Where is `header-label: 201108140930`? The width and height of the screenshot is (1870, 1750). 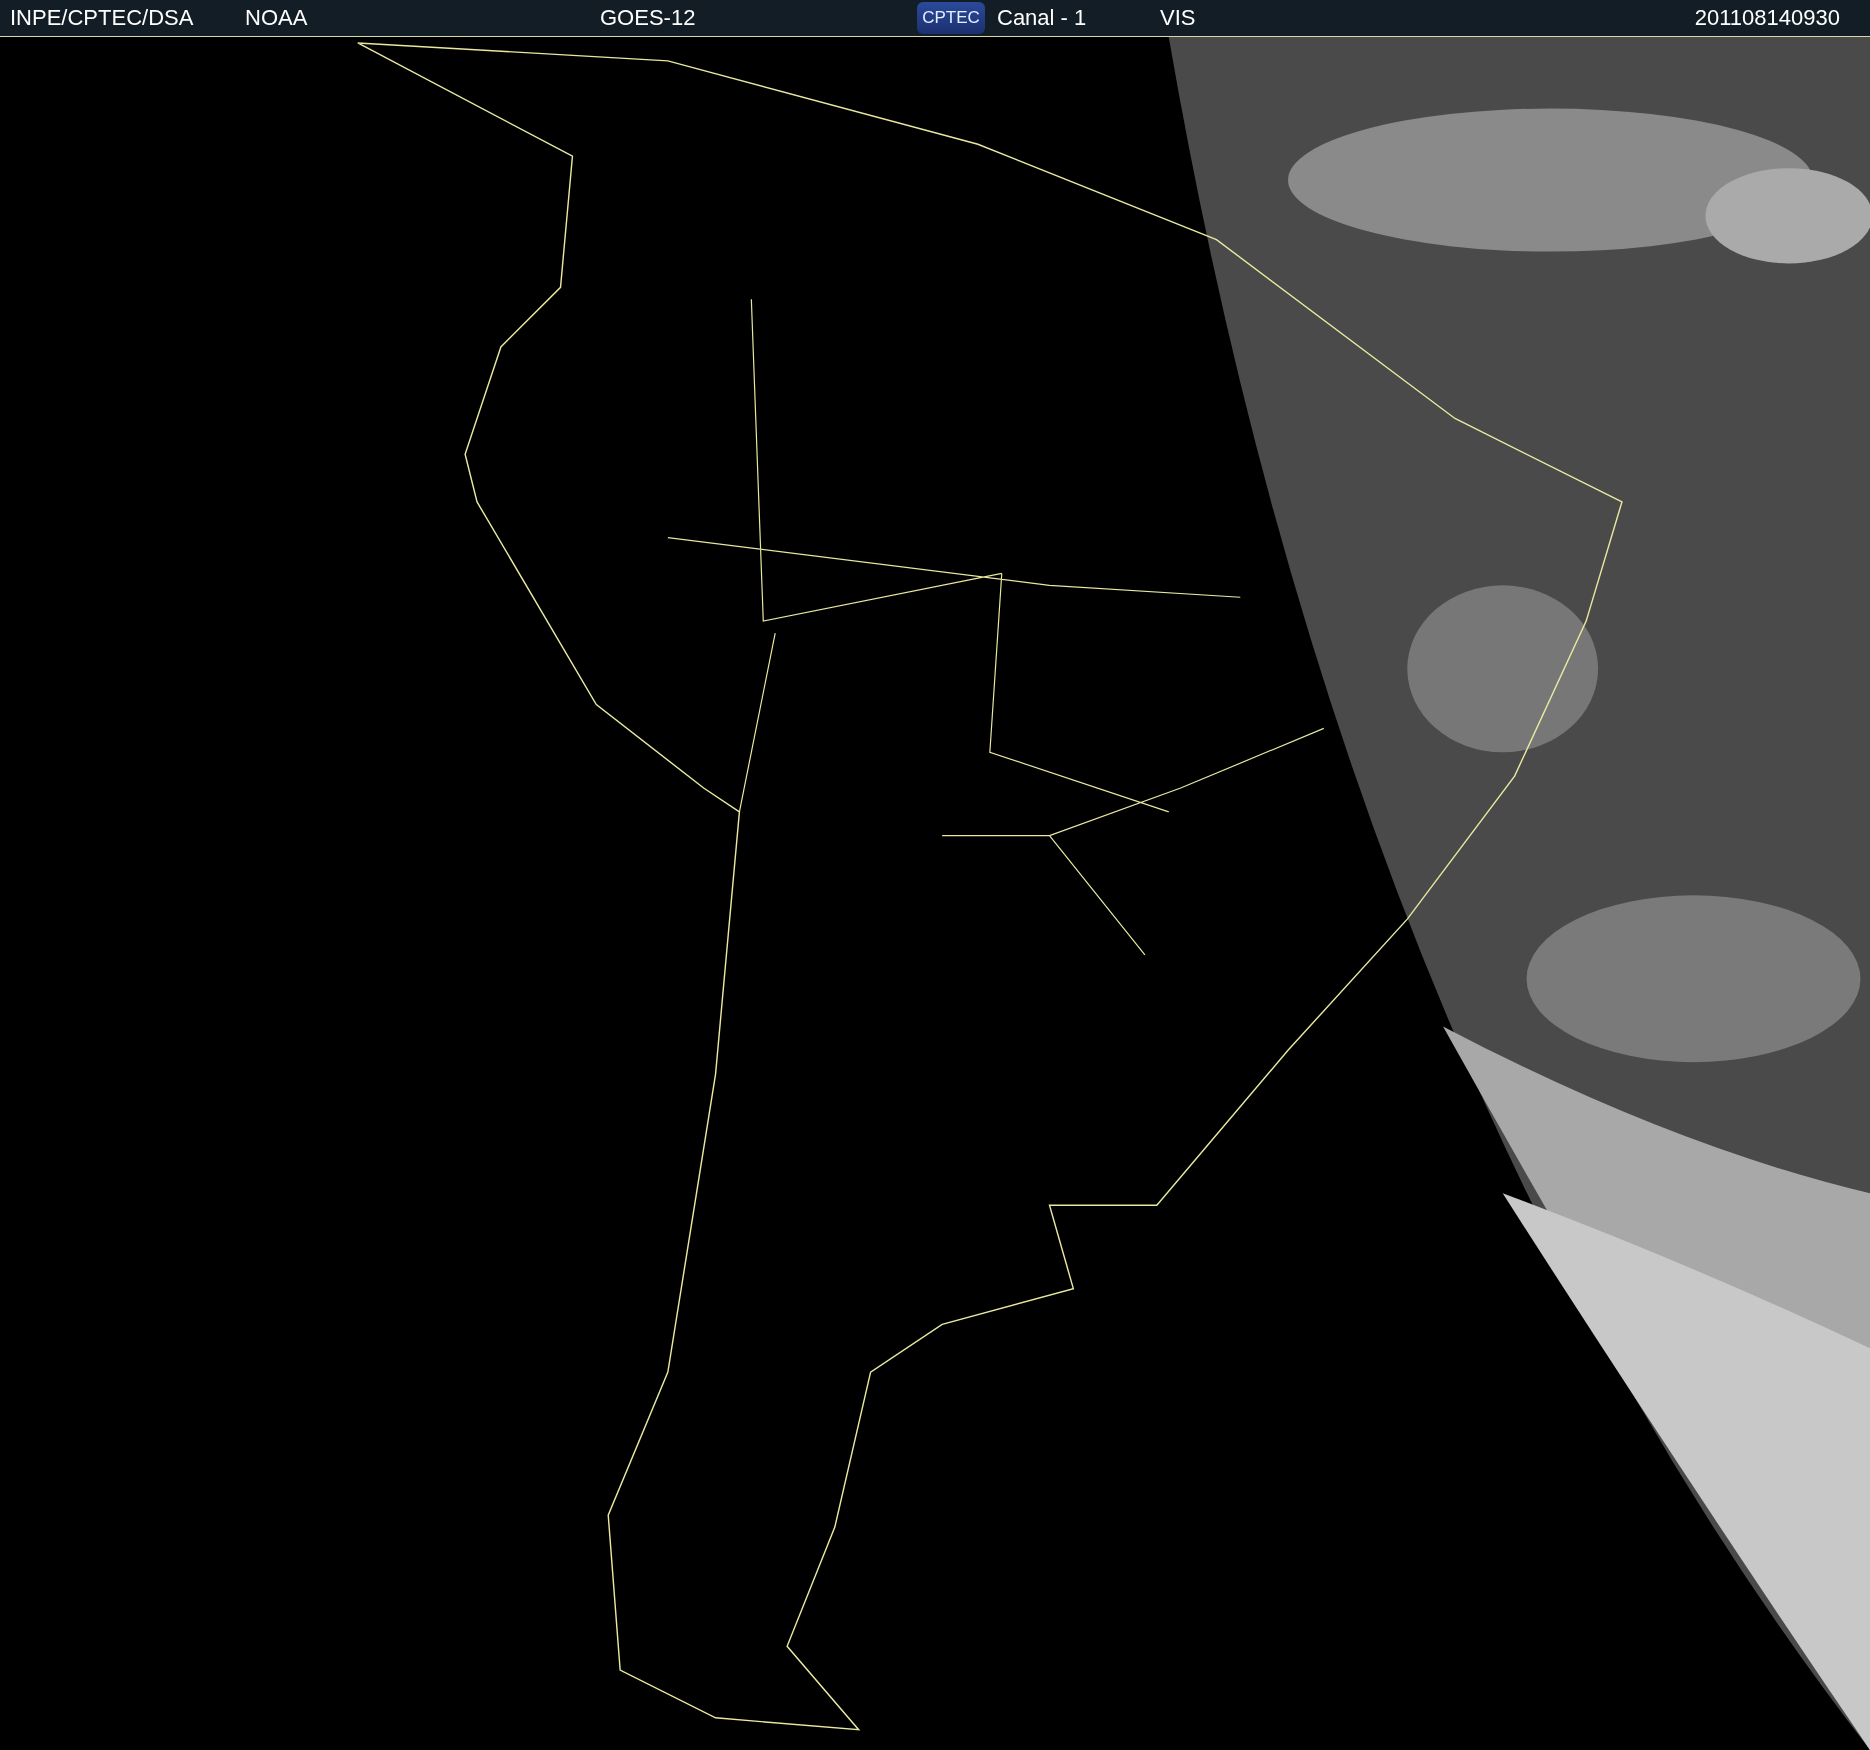
header-label: 201108140930 is located at coordinates (1767, 18).